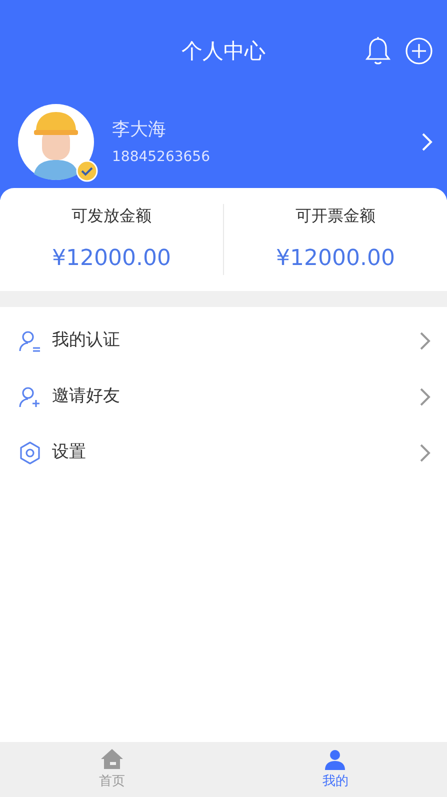  What do you see at coordinates (336, 216) in the screenshot?
I see `balance-label: 可开票金额` at bounding box center [336, 216].